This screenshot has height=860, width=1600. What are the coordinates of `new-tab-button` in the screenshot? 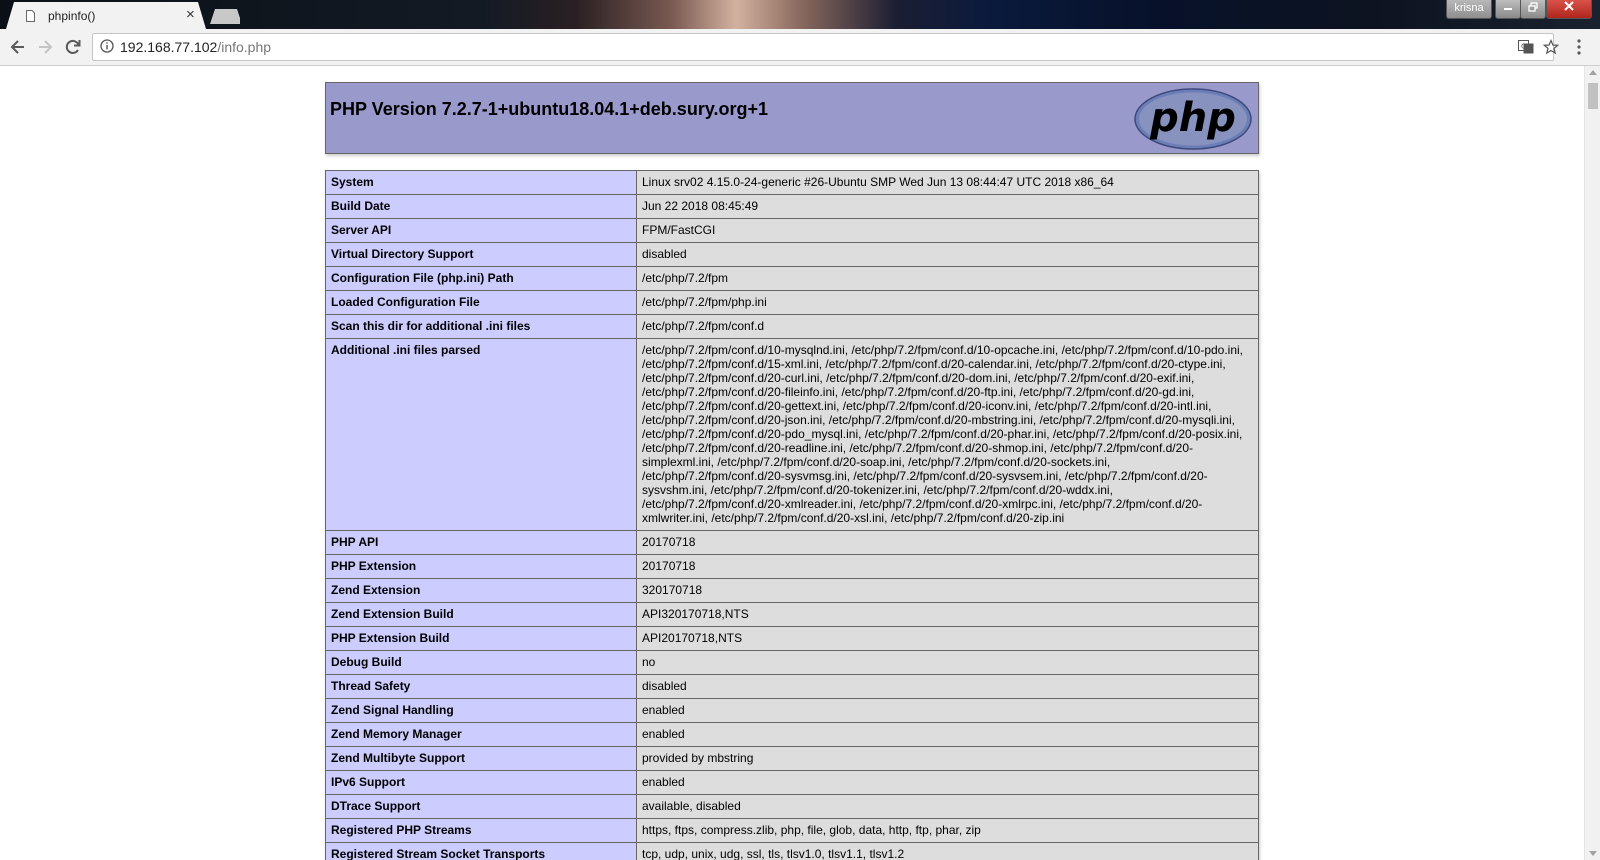 It's located at (225, 16).